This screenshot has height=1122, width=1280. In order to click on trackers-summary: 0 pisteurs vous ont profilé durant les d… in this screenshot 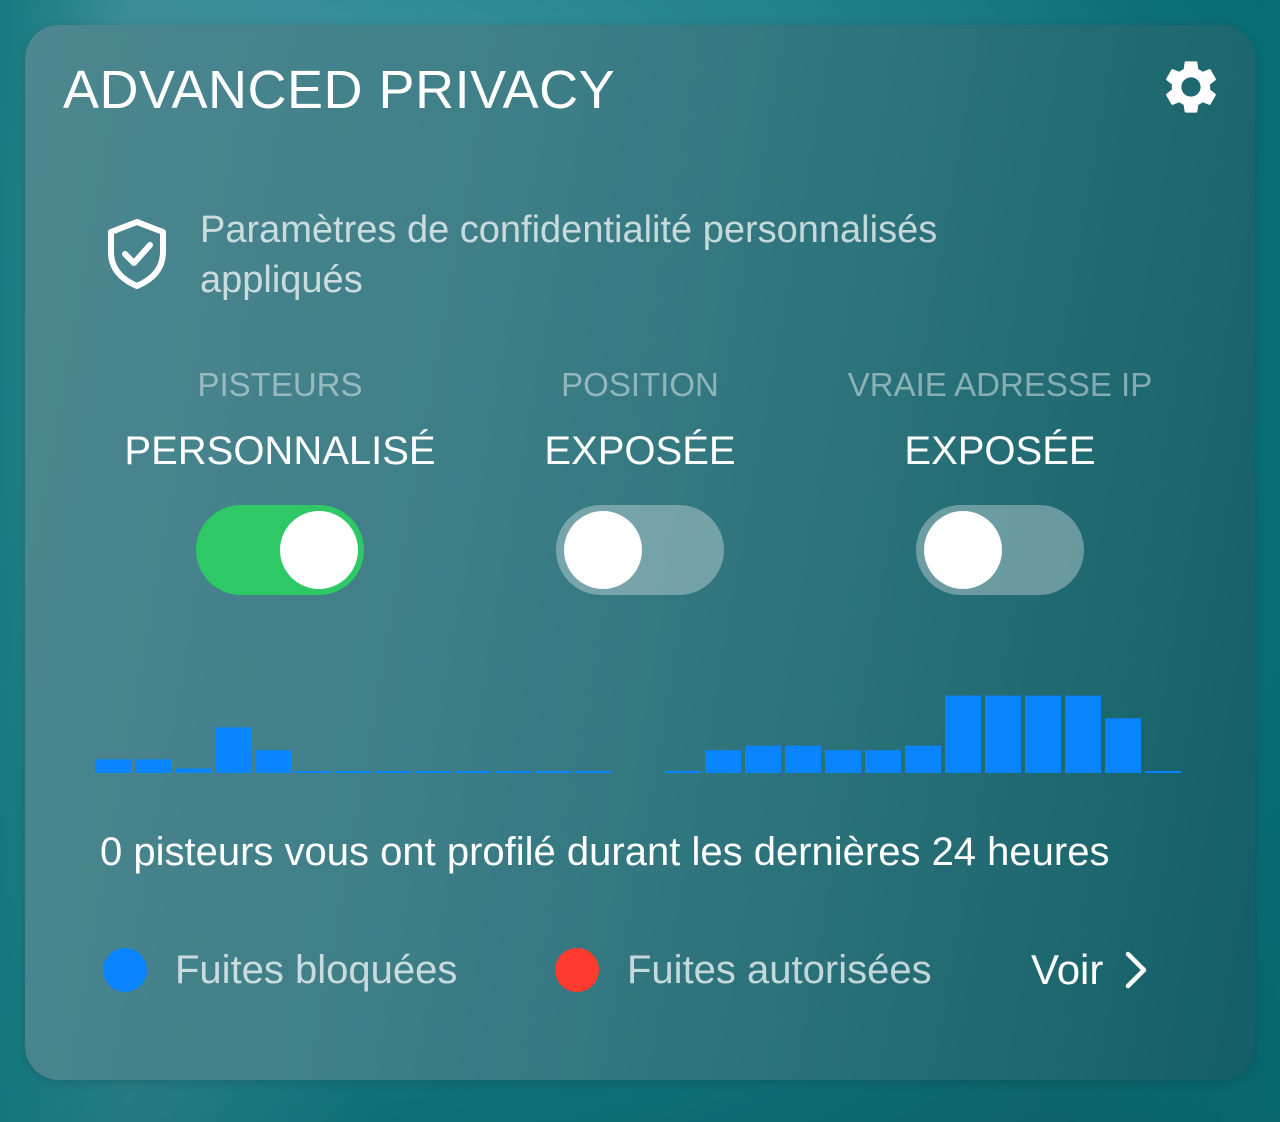, I will do `click(605, 852)`.